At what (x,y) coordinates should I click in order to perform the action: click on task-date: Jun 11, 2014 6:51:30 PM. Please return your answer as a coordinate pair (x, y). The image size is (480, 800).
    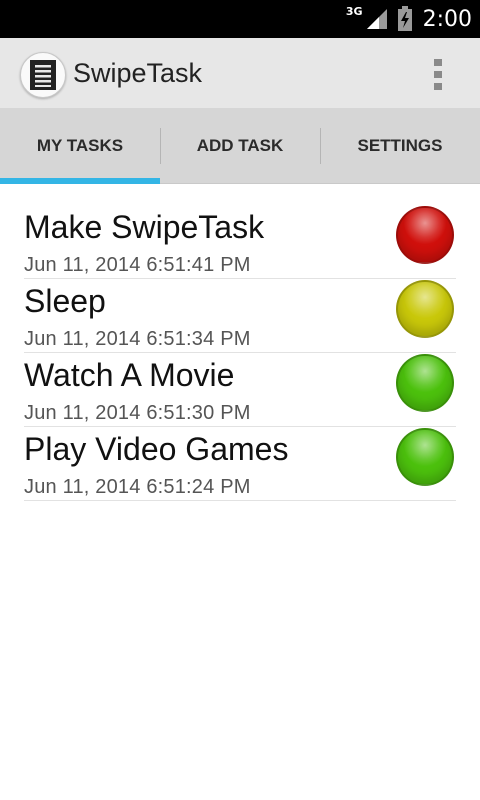
    Looking at the image, I should click on (137, 413).